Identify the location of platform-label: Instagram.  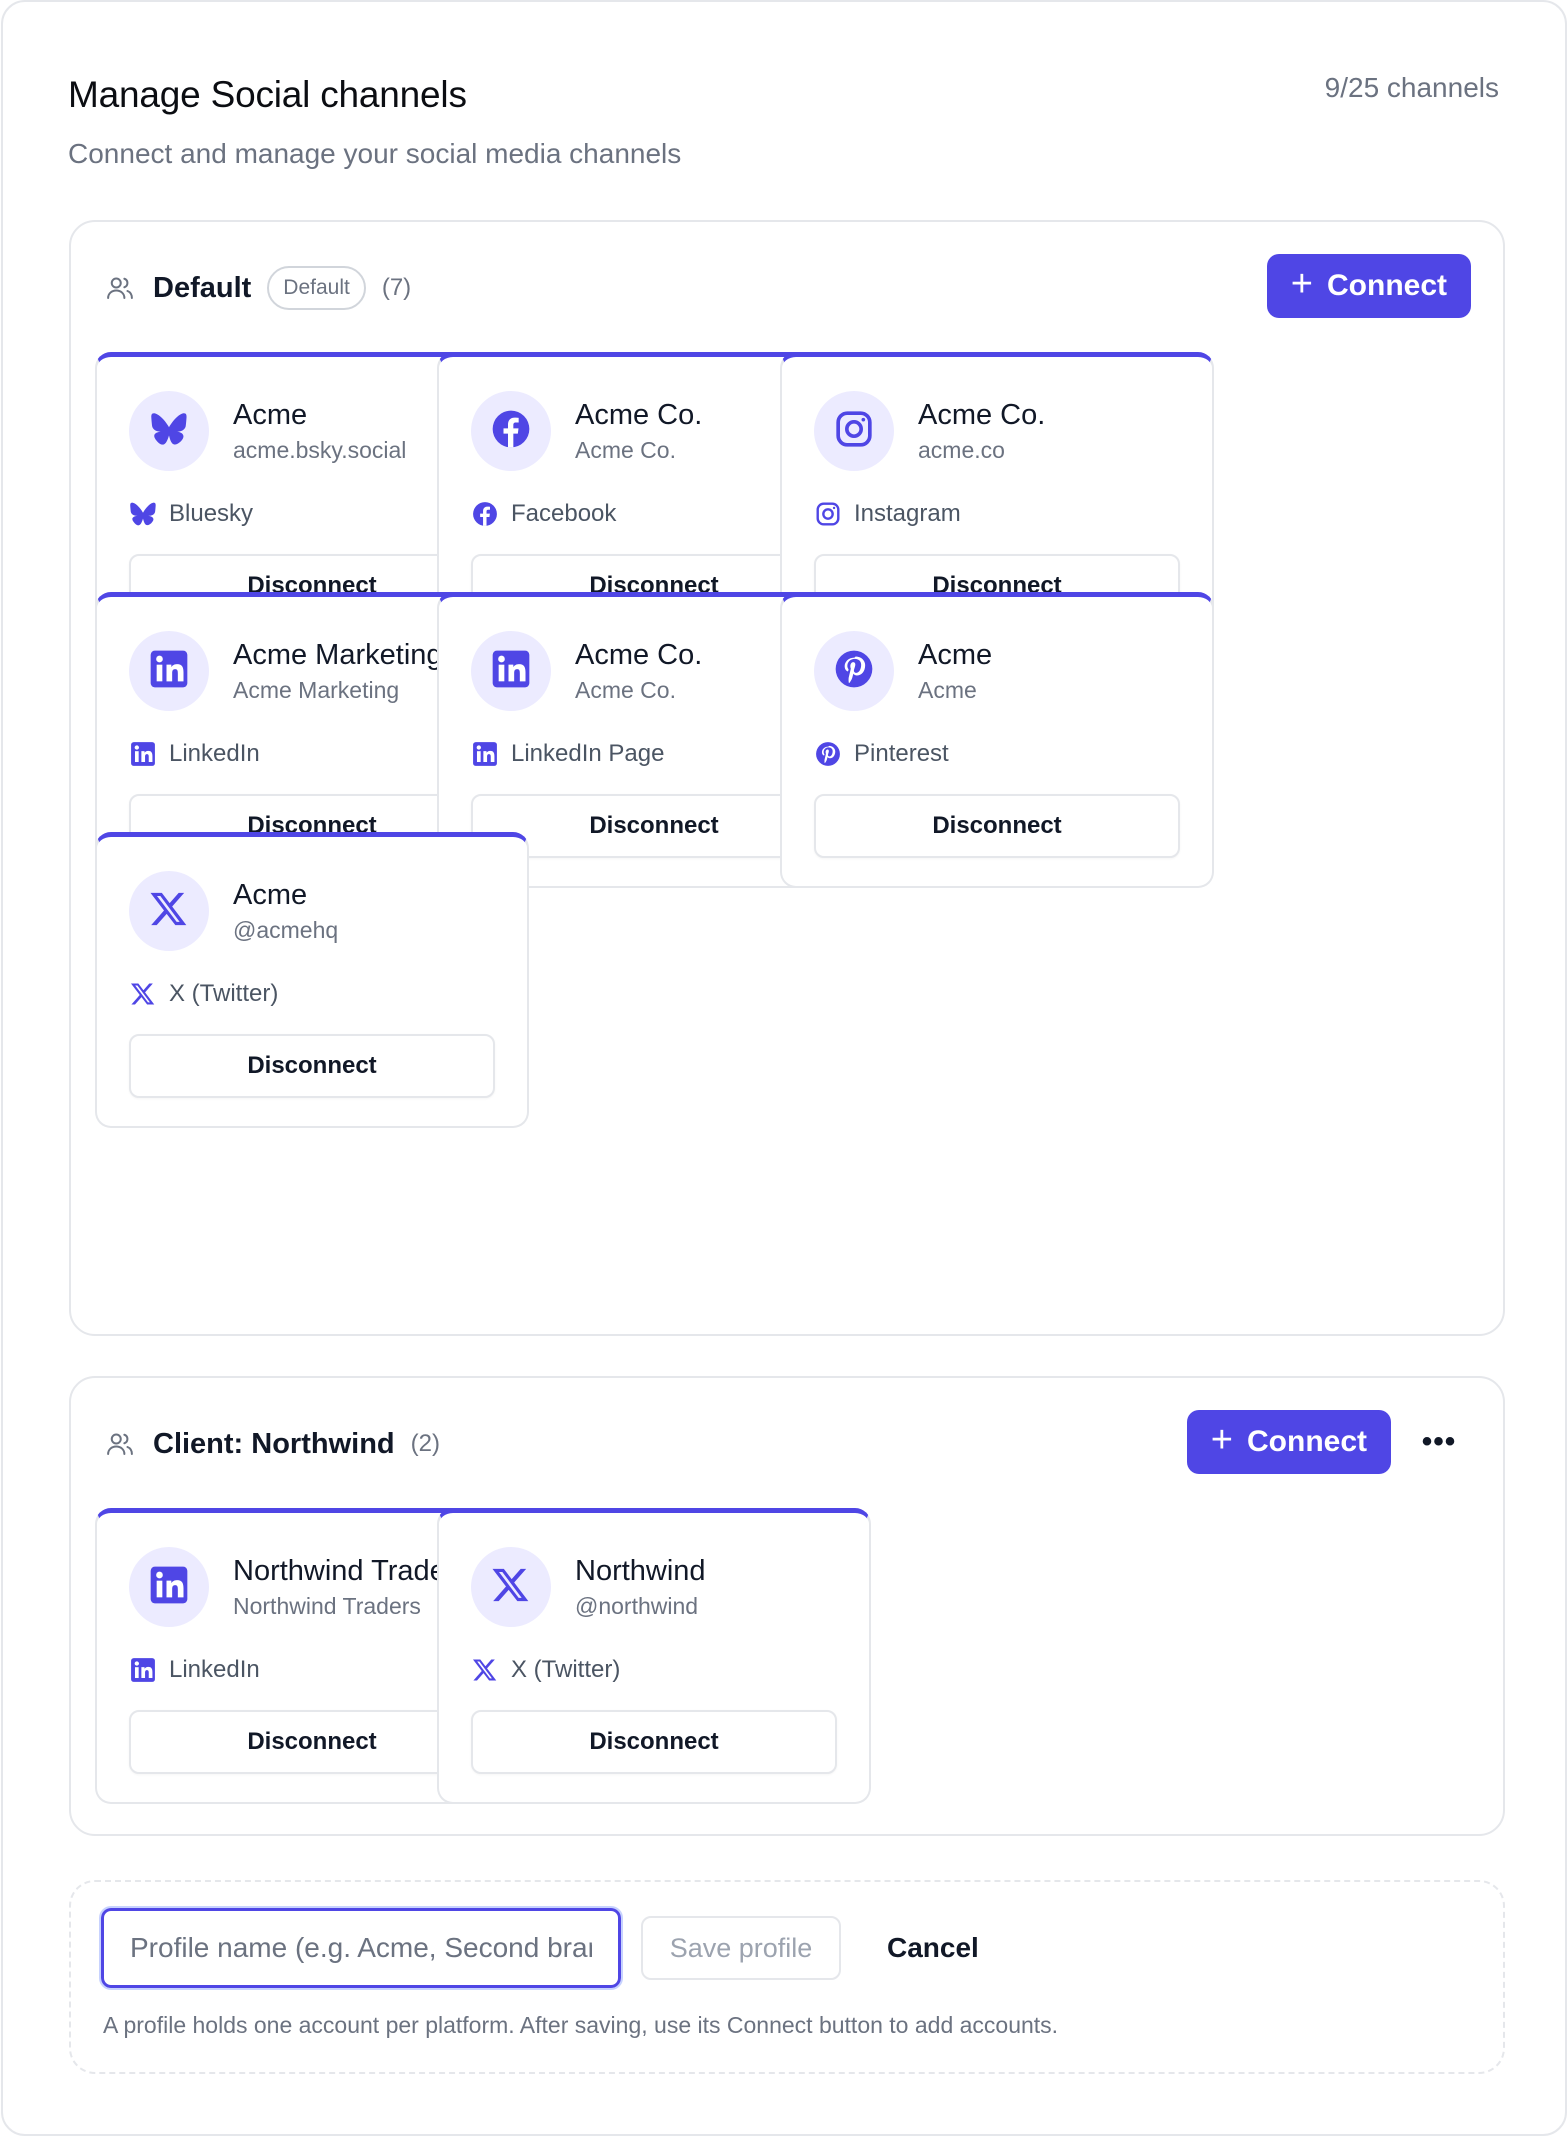
(887, 514).